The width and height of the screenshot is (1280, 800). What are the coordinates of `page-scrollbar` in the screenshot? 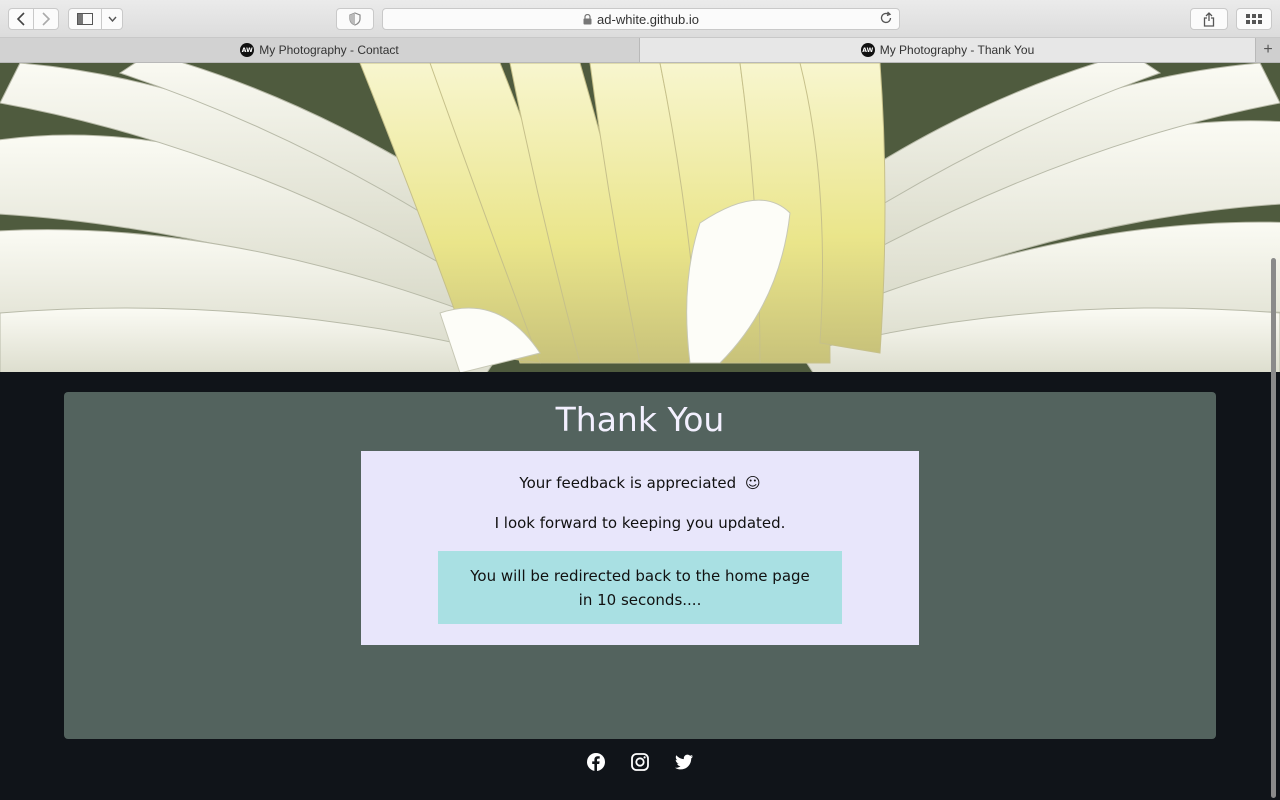 It's located at (1273, 528).